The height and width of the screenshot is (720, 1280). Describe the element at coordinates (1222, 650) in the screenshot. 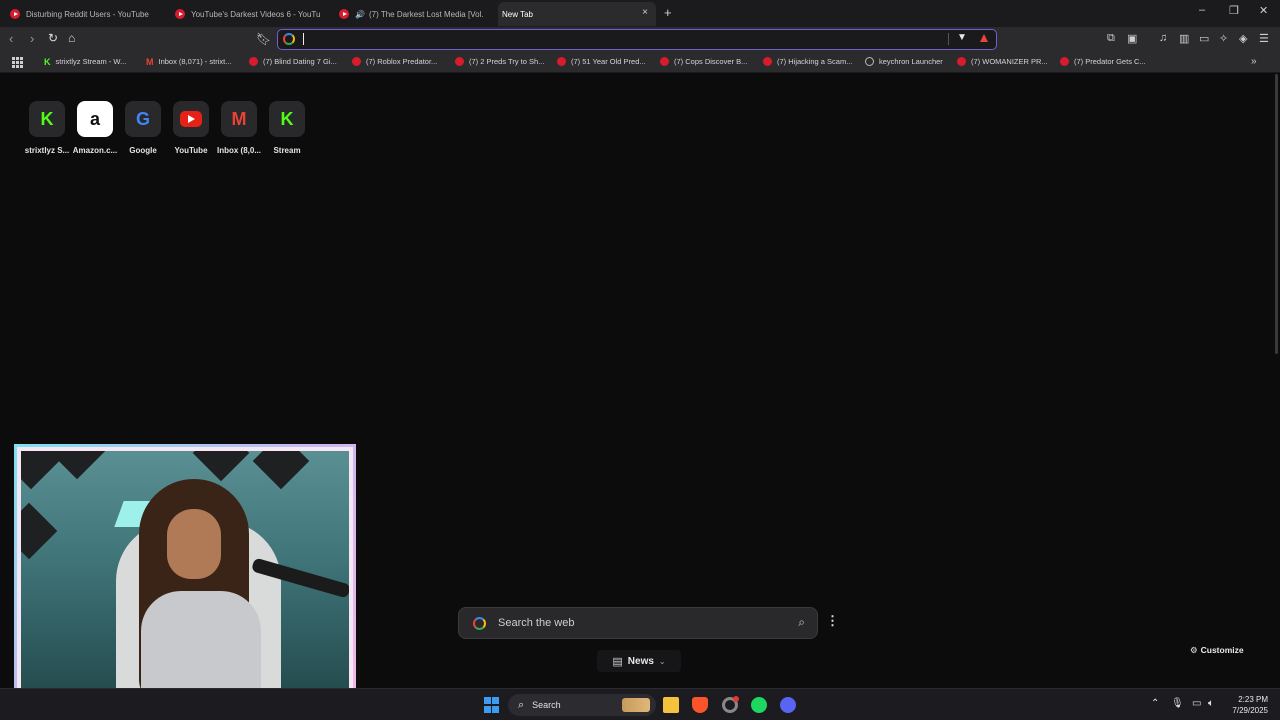

I see `customize-label: Customize` at that location.